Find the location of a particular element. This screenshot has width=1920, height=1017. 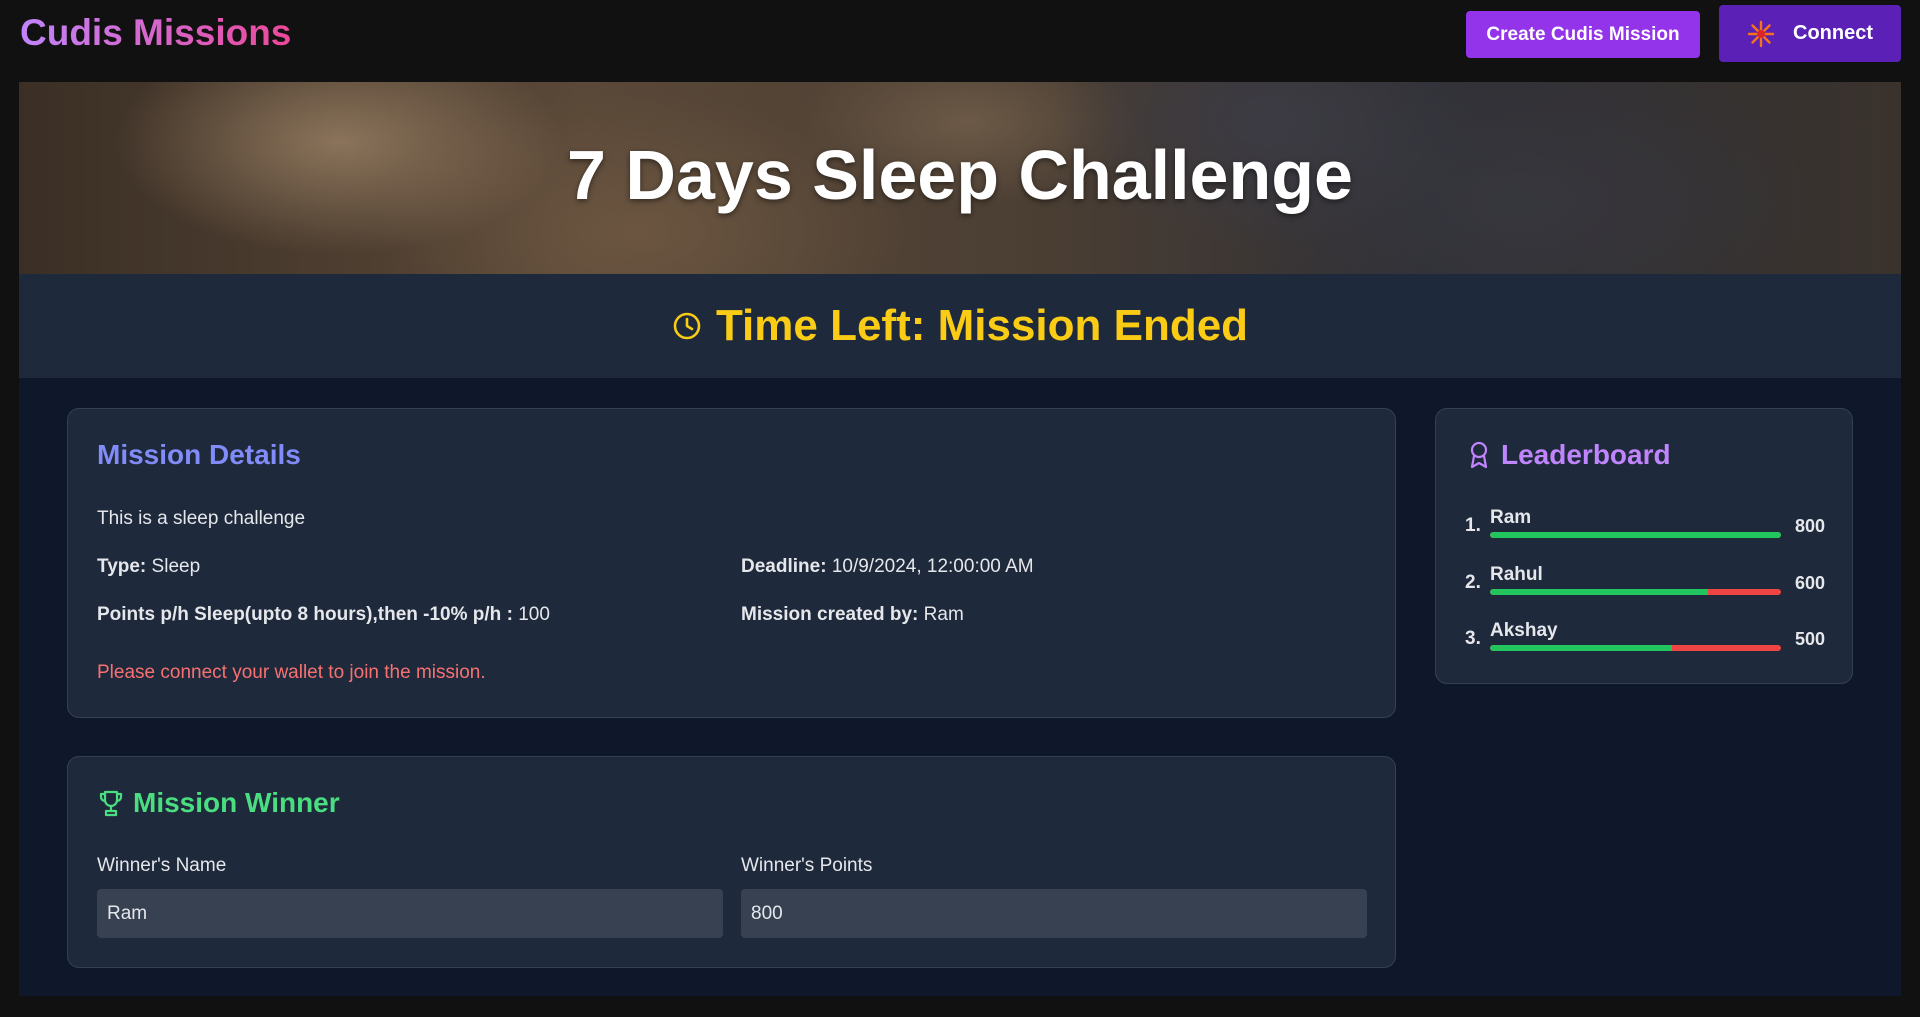

leaderboard-row: 2. Rahul 600 is located at coordinates (1645, 584).